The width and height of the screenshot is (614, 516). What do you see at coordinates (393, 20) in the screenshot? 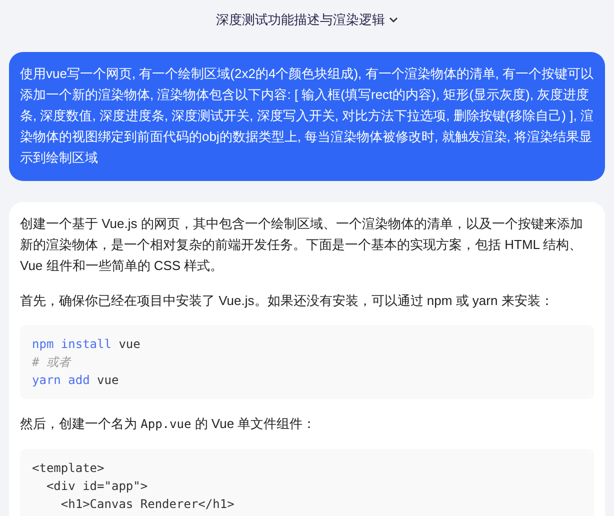
I see `chevron-down-icon` at bounding box center [393, 20].